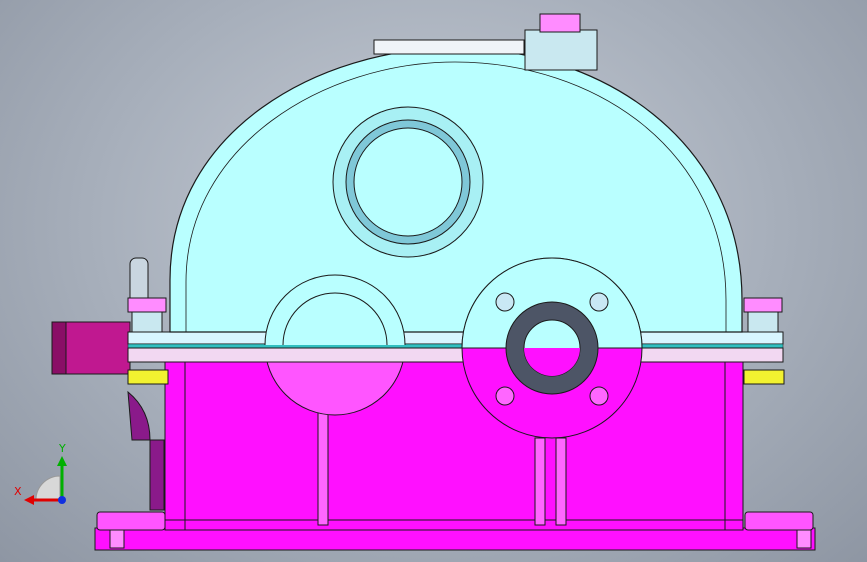 Image resolution: width=867 pixels, height=562 pixels. What do you see at coordinates (62, 448) in the screenshot?
I see `y-axis-label: Y` at bounding box center [62, 448].